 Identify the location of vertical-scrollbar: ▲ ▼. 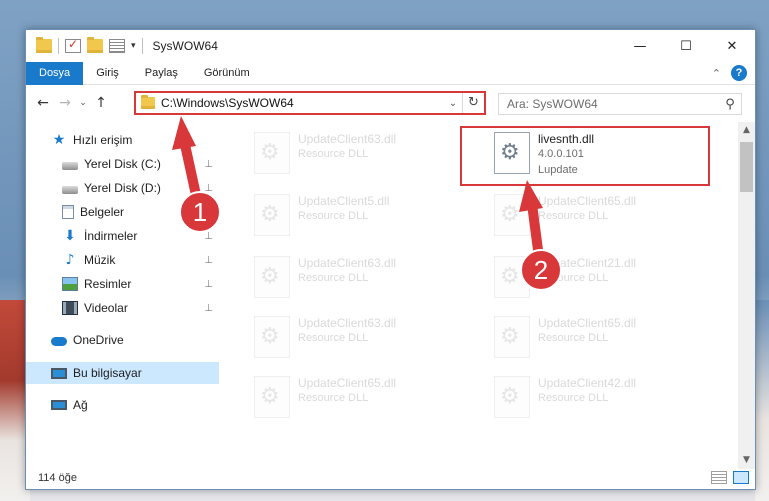
(746, 295).